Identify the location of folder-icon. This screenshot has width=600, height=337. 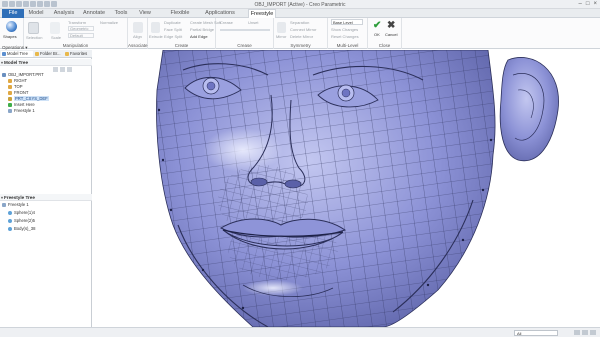
(37, 54).